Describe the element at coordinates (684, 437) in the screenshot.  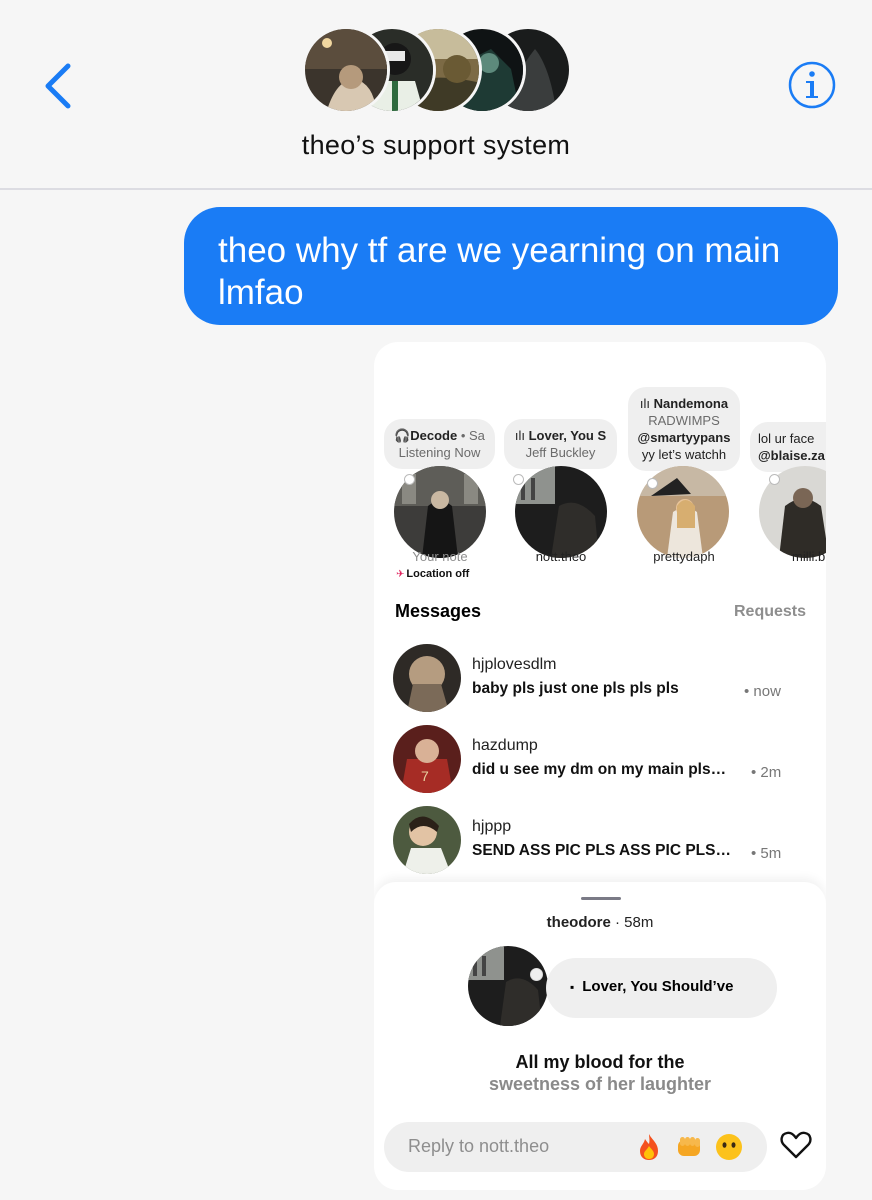
I see `note-mention: @smartyypans` at that location.